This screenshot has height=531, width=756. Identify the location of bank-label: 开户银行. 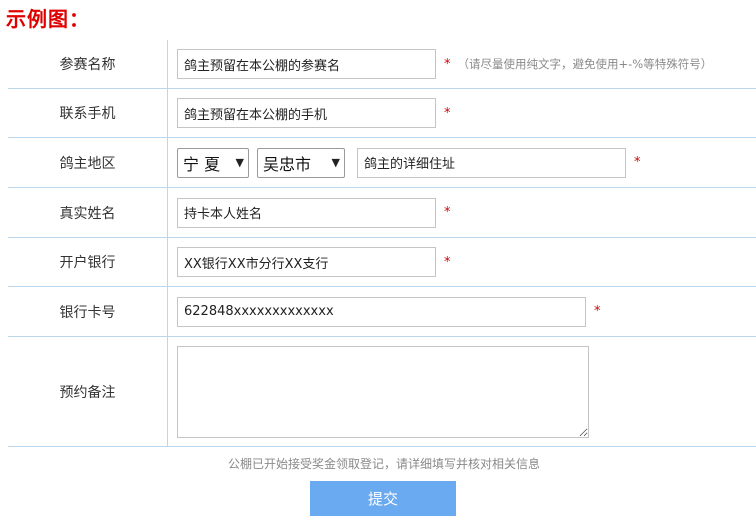
(88, 262).